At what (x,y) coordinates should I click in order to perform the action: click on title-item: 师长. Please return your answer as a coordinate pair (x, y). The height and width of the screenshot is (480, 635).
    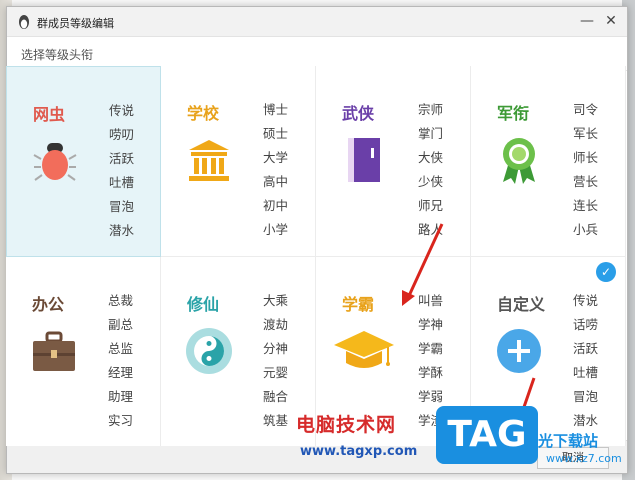
    Looking at the image, I should click on (586, 157).